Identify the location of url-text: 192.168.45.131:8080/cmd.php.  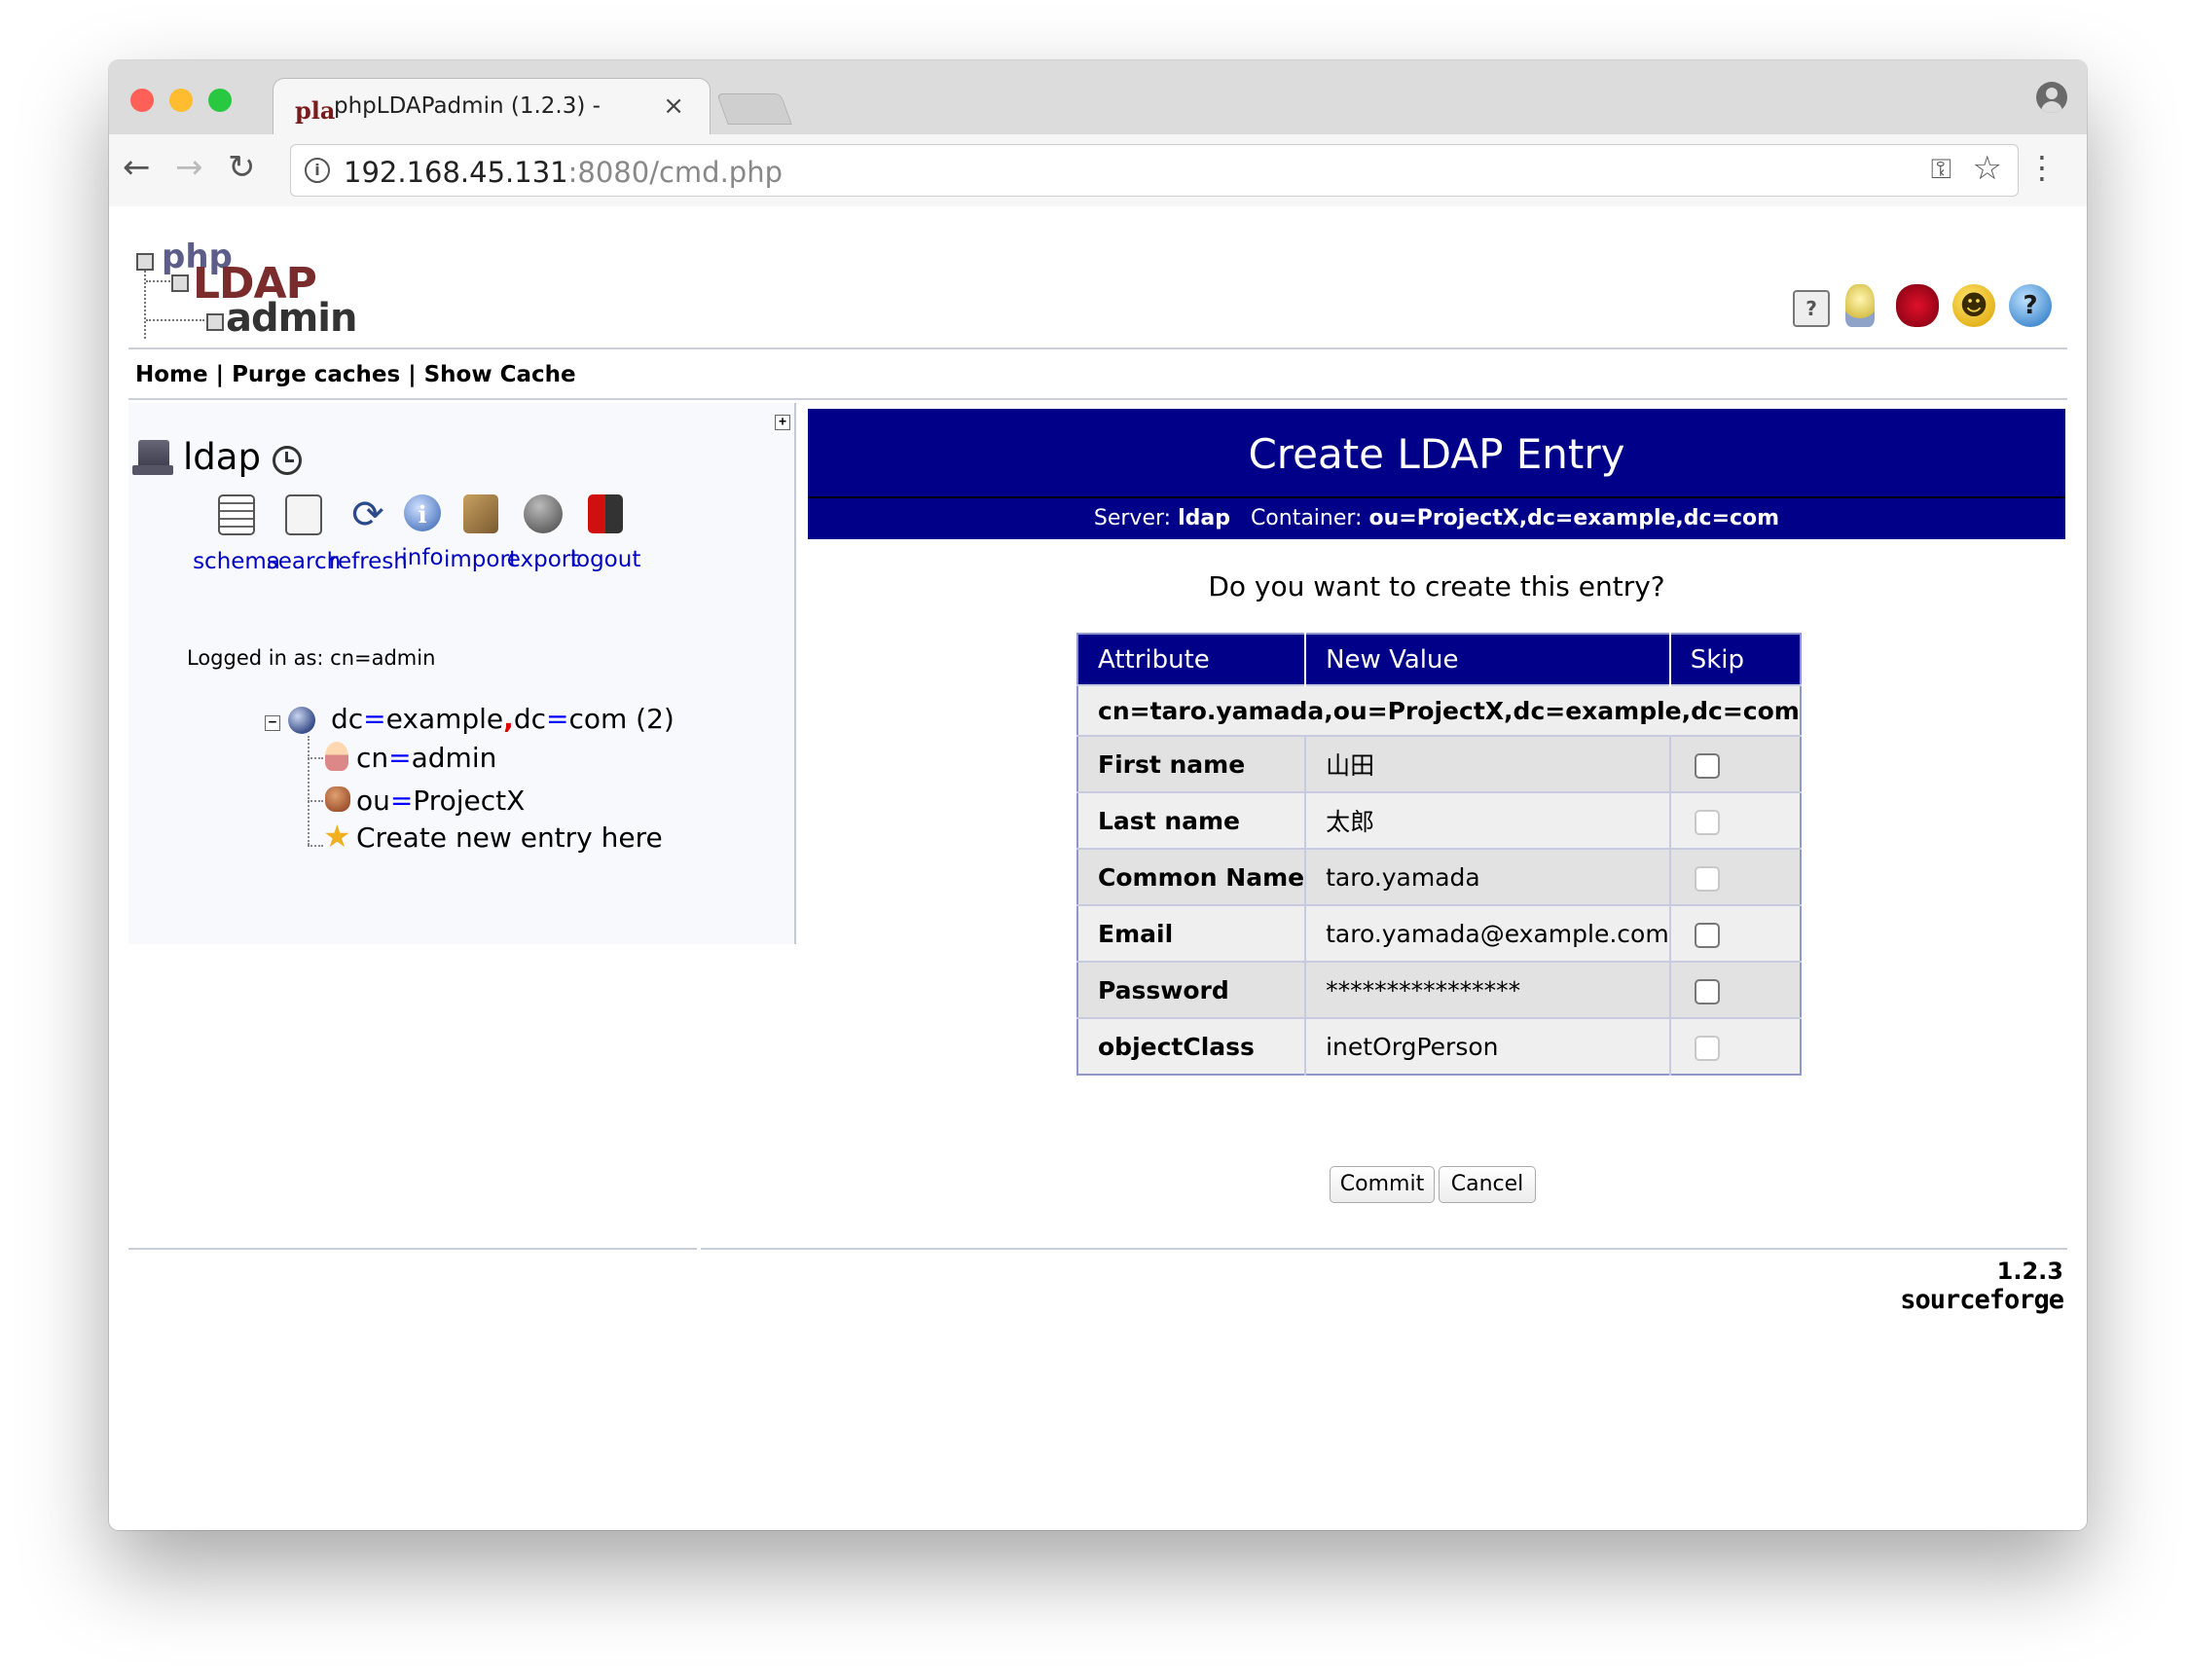
(563, 172).